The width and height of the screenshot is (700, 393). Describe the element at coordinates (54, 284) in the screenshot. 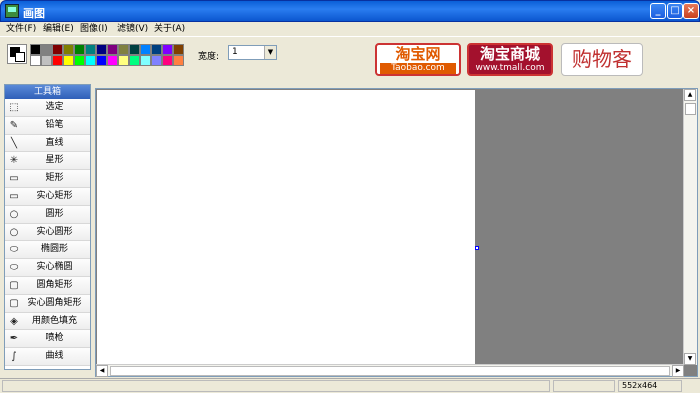

I see `tool-label: 圆角矩形` at that location.